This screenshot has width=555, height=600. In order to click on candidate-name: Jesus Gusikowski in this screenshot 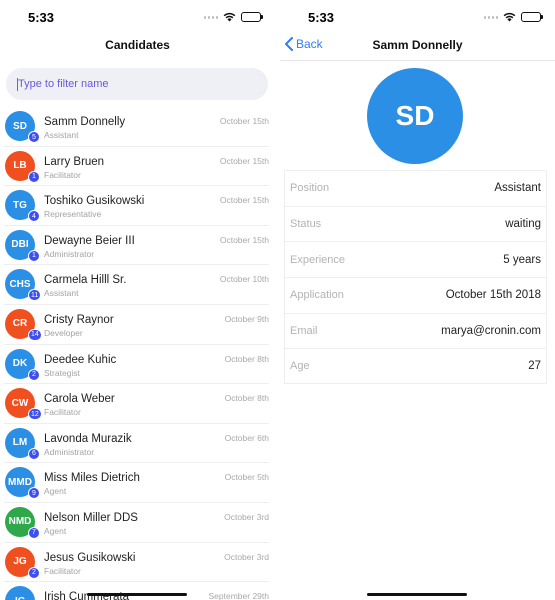, I will do `click(90, 557)`.